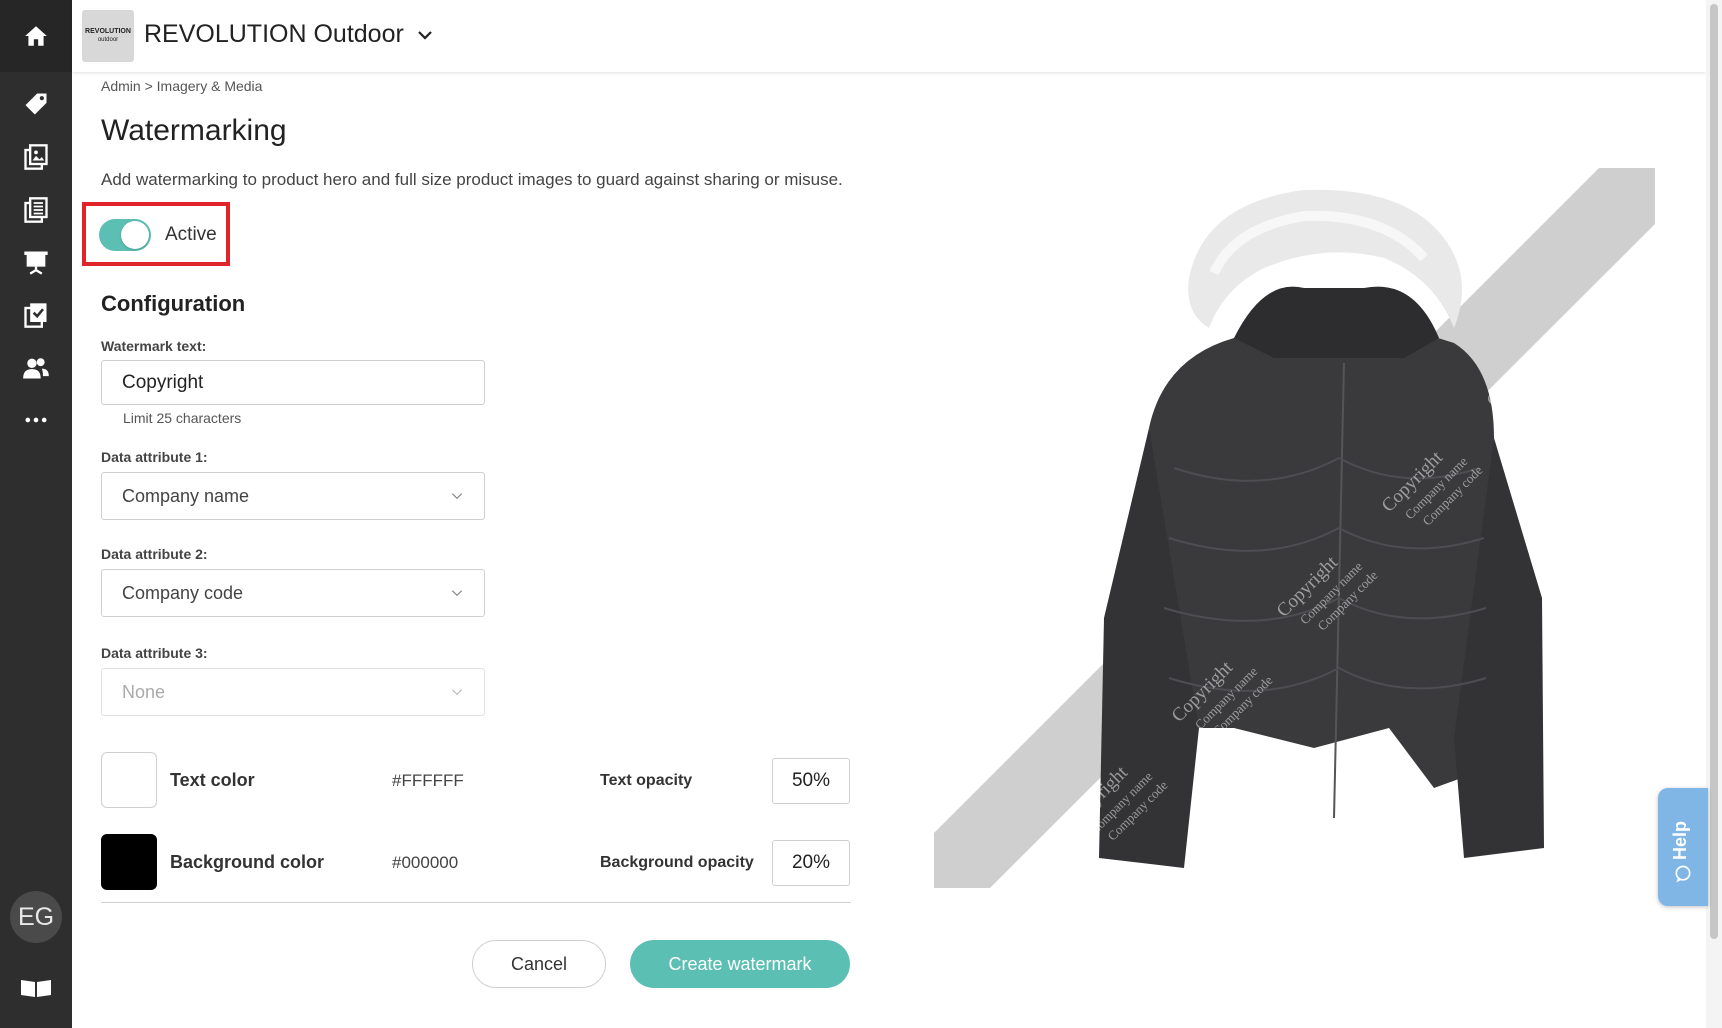  Describe the element at coordinates (135, 235) in the screenshot. I see `toggle-knob` at that location.